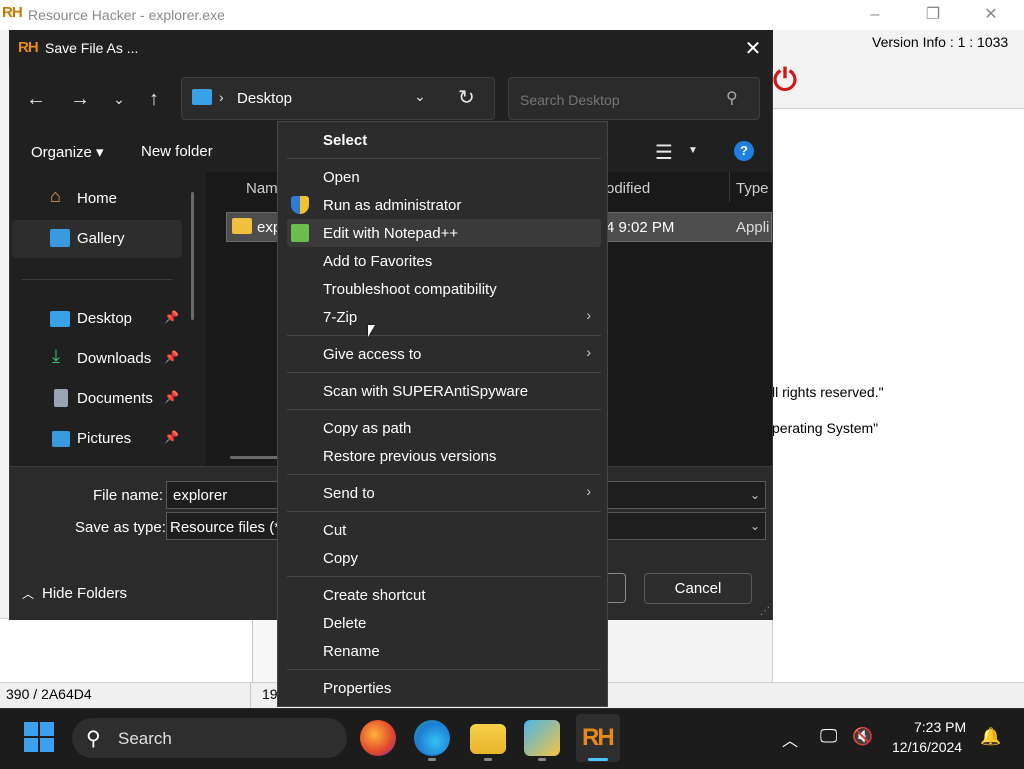  Describe the element at coordinates (628, 188) in the screenshot. I see `column-header-modified: odified` at that location.